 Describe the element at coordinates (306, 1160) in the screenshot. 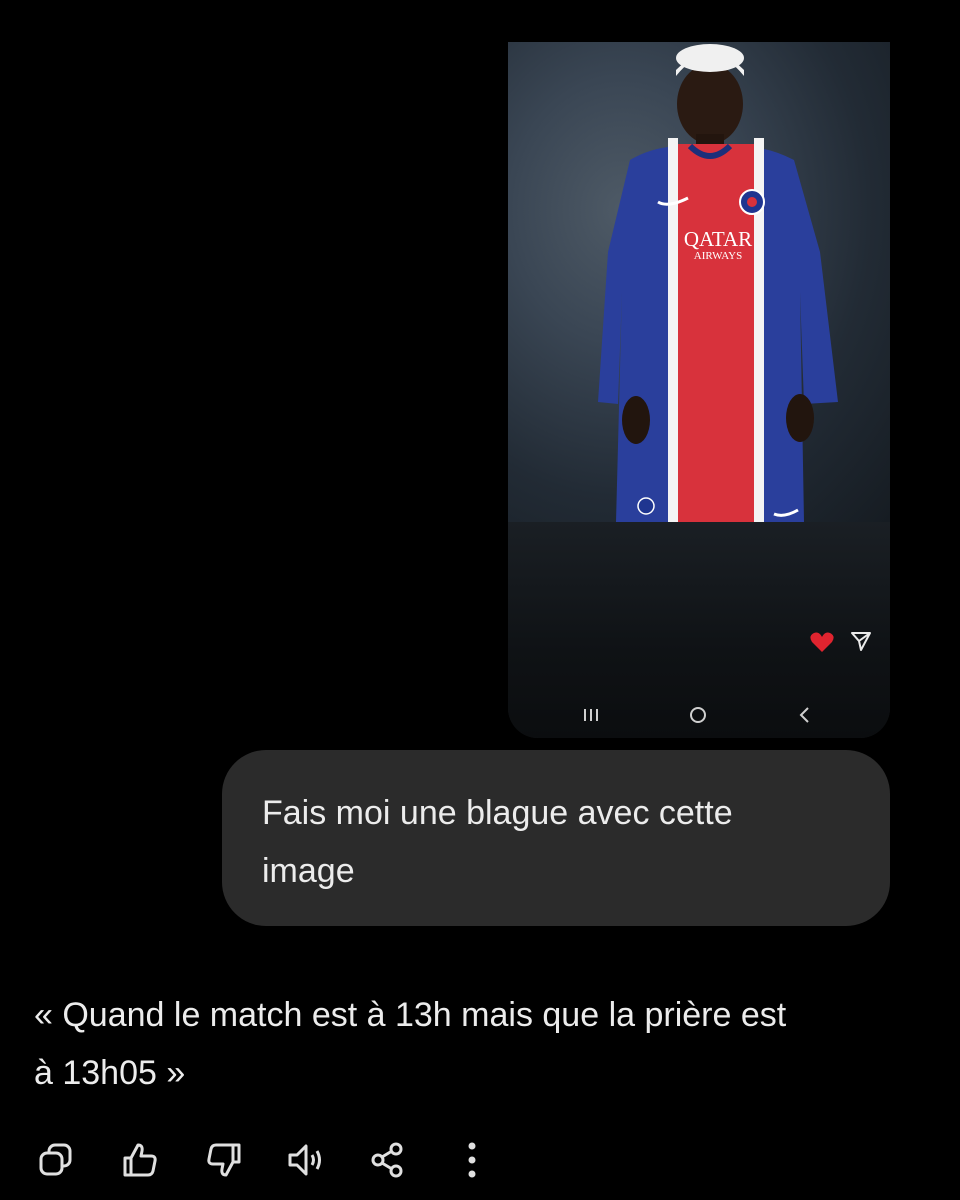

I see `speaker-icon` at that location.